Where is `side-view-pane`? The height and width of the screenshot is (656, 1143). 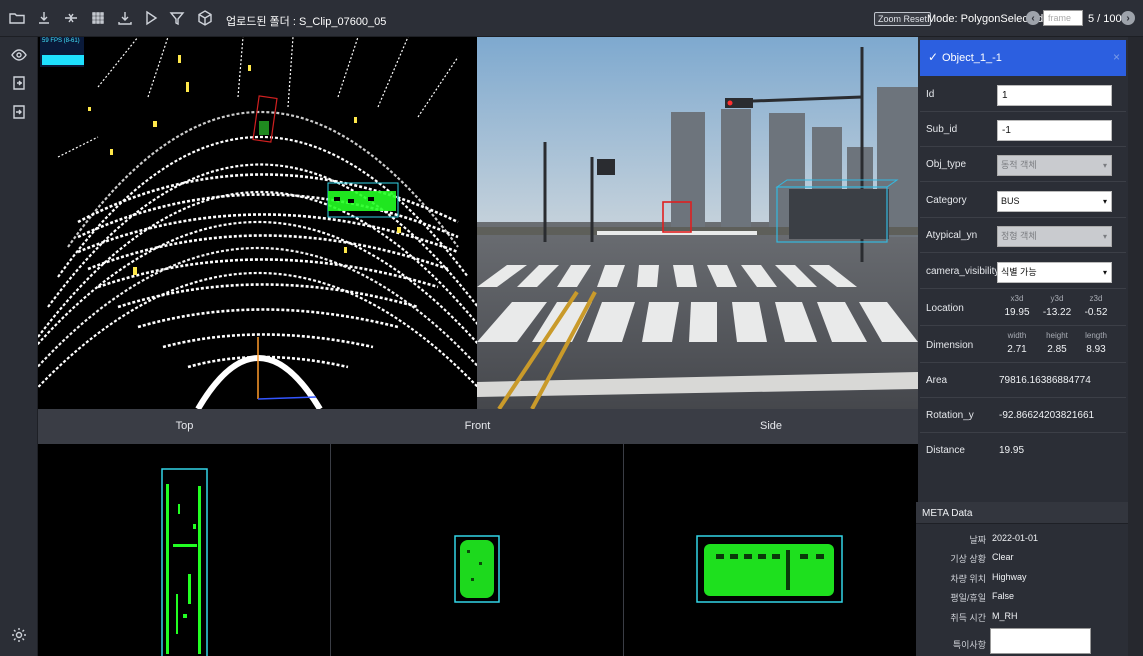 side-view-pane is located at coordinates (771, 550).